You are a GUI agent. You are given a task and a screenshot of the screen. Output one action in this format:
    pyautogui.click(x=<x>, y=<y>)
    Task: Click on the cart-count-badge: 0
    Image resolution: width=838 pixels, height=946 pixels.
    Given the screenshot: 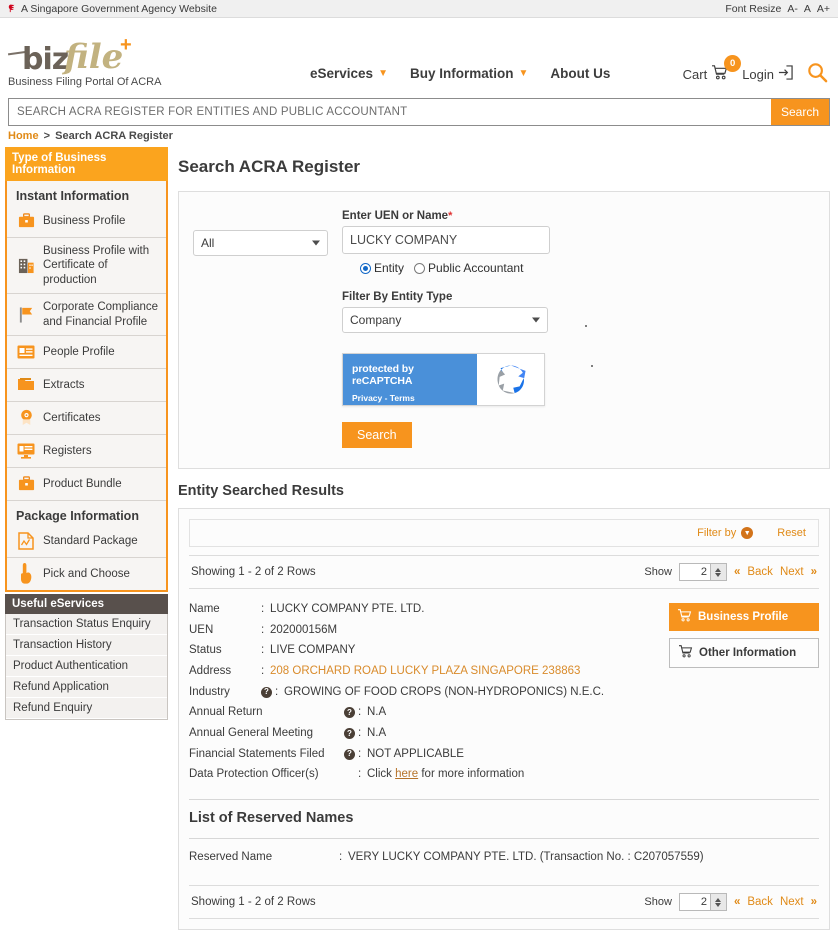 What is the action you would take?
    pyautogui.click(x=733, y=63)
    